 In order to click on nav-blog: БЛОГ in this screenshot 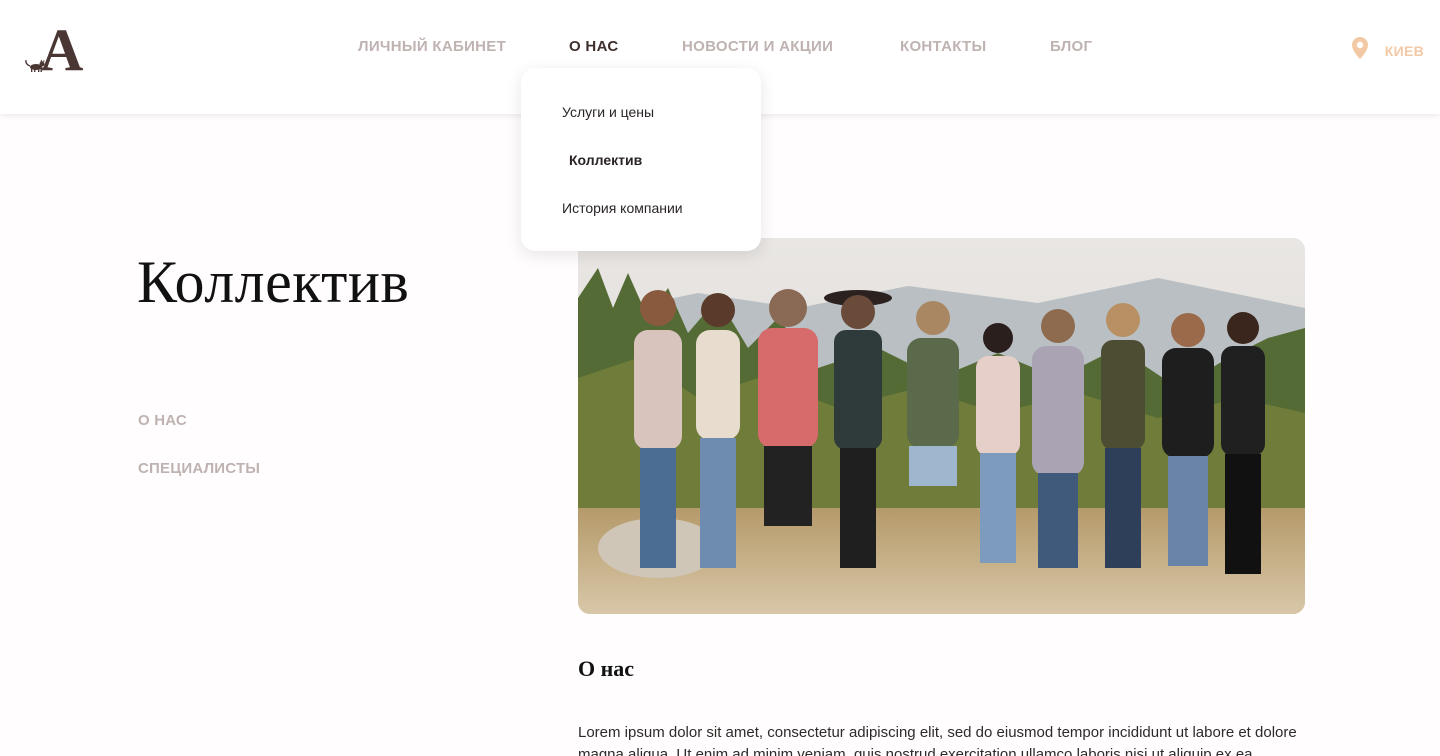, I will do `click(1071, 46)`.